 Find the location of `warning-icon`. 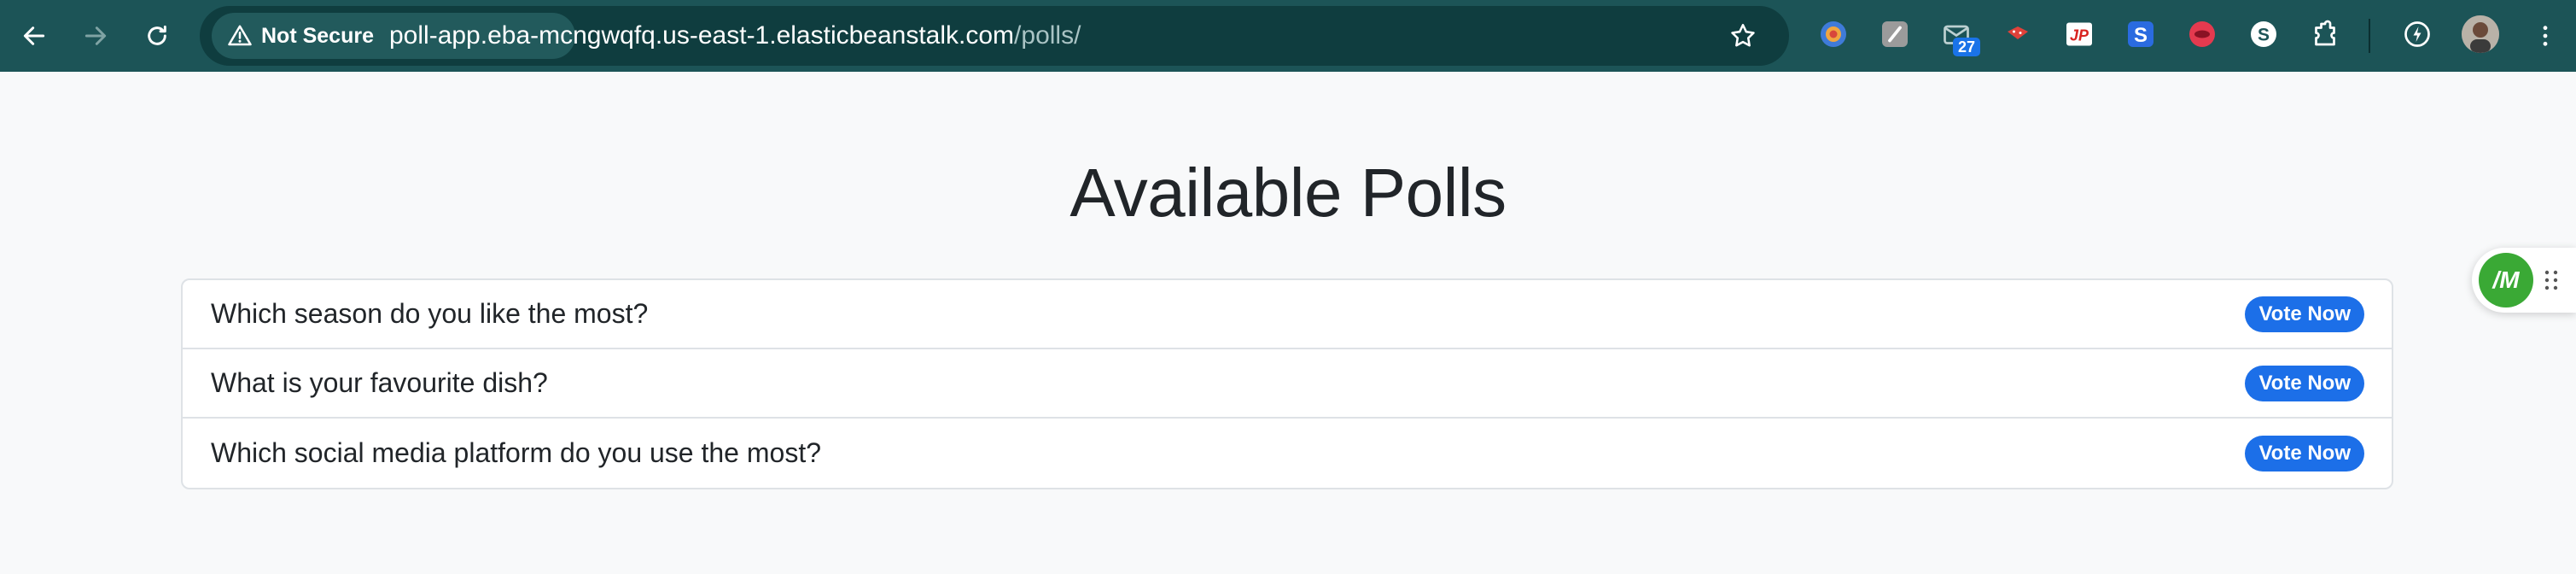

warning-icon is located at coordinates (240, 35).